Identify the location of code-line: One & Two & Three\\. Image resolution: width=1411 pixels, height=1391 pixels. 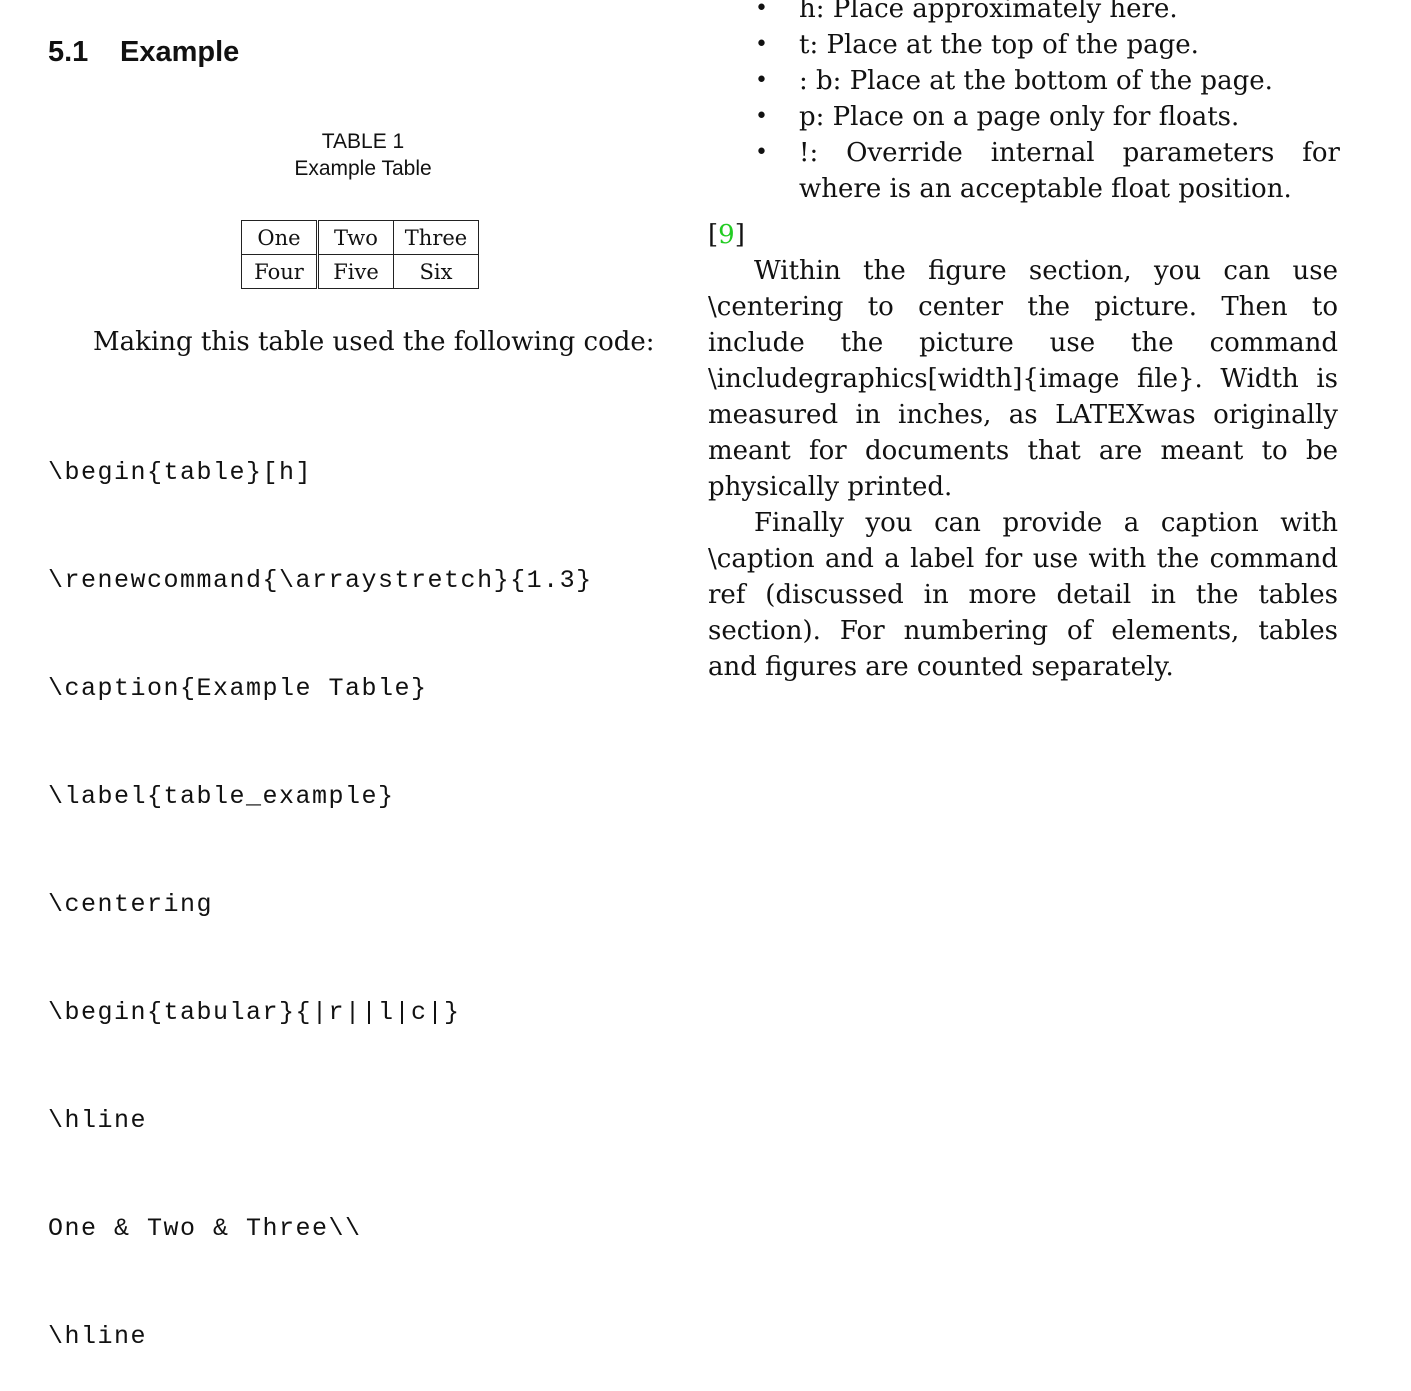
(205, 1228).